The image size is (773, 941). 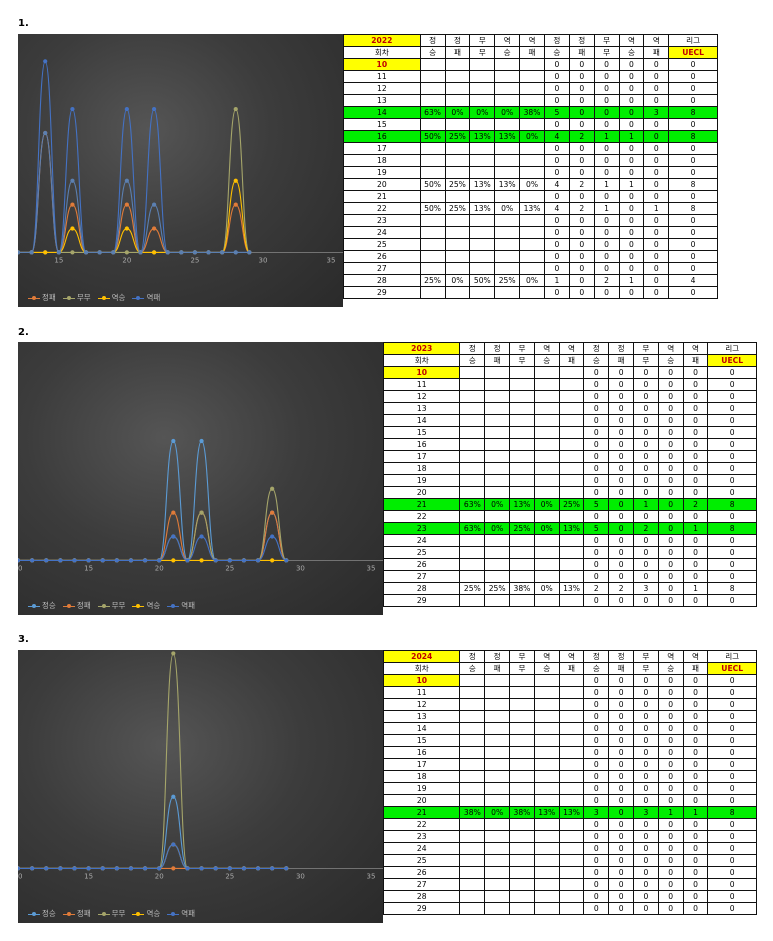 I want to click on legend-label: 무무, so click(x=118, y=605).